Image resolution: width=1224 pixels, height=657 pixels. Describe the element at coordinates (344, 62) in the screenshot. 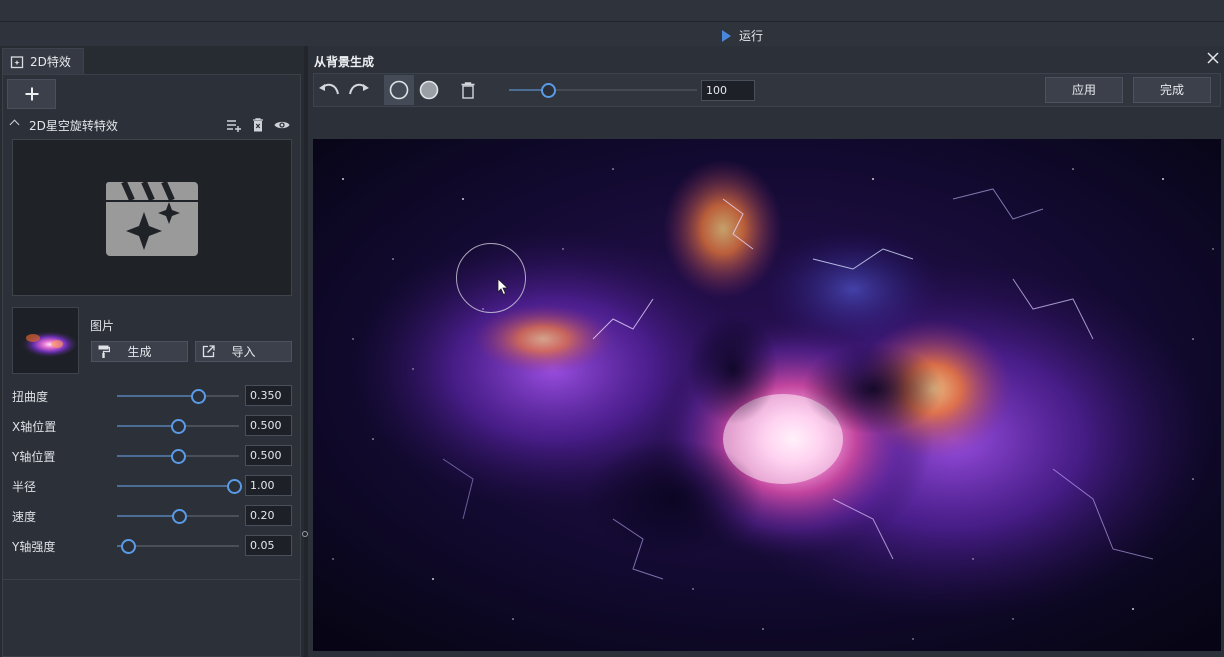

I see `panel-title: 从背景生成` at that location.